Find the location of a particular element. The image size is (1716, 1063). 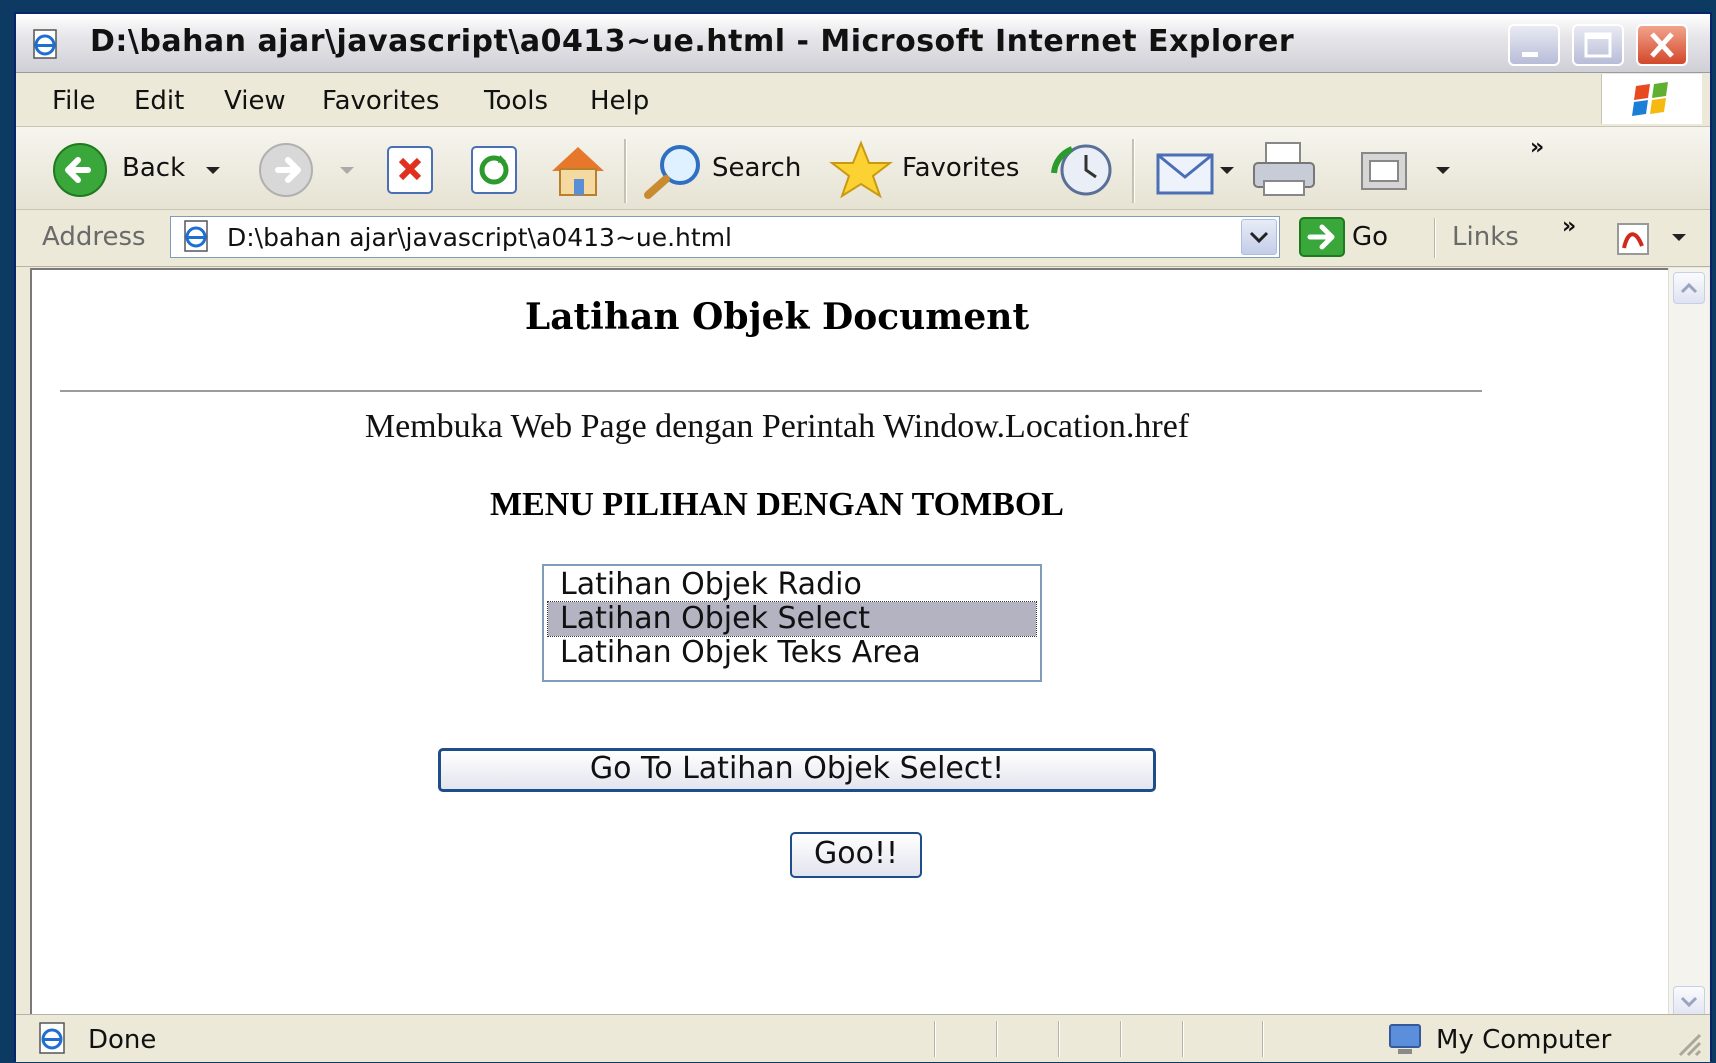

refresh-button is located at coordinates (495, 172).